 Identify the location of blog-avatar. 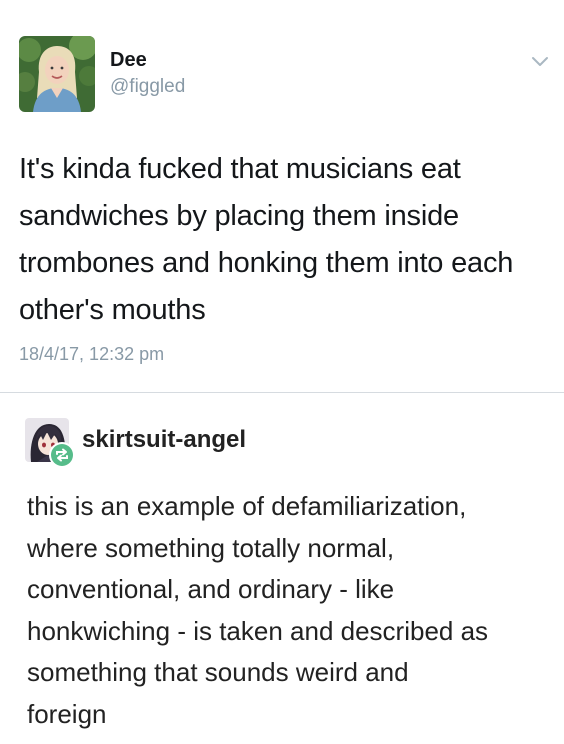
(51, 444).